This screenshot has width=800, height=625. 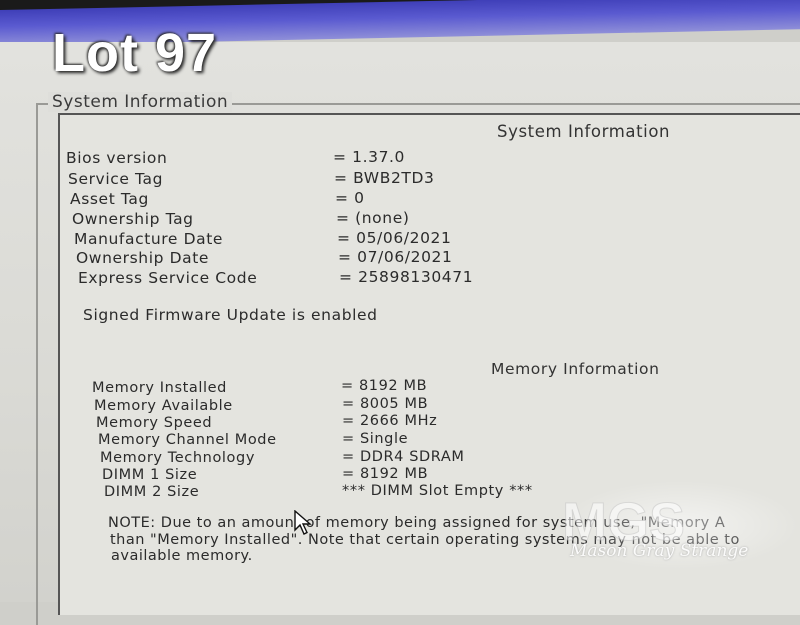 I want to click on row-label: Service Tag, so click(x=116, y=179).